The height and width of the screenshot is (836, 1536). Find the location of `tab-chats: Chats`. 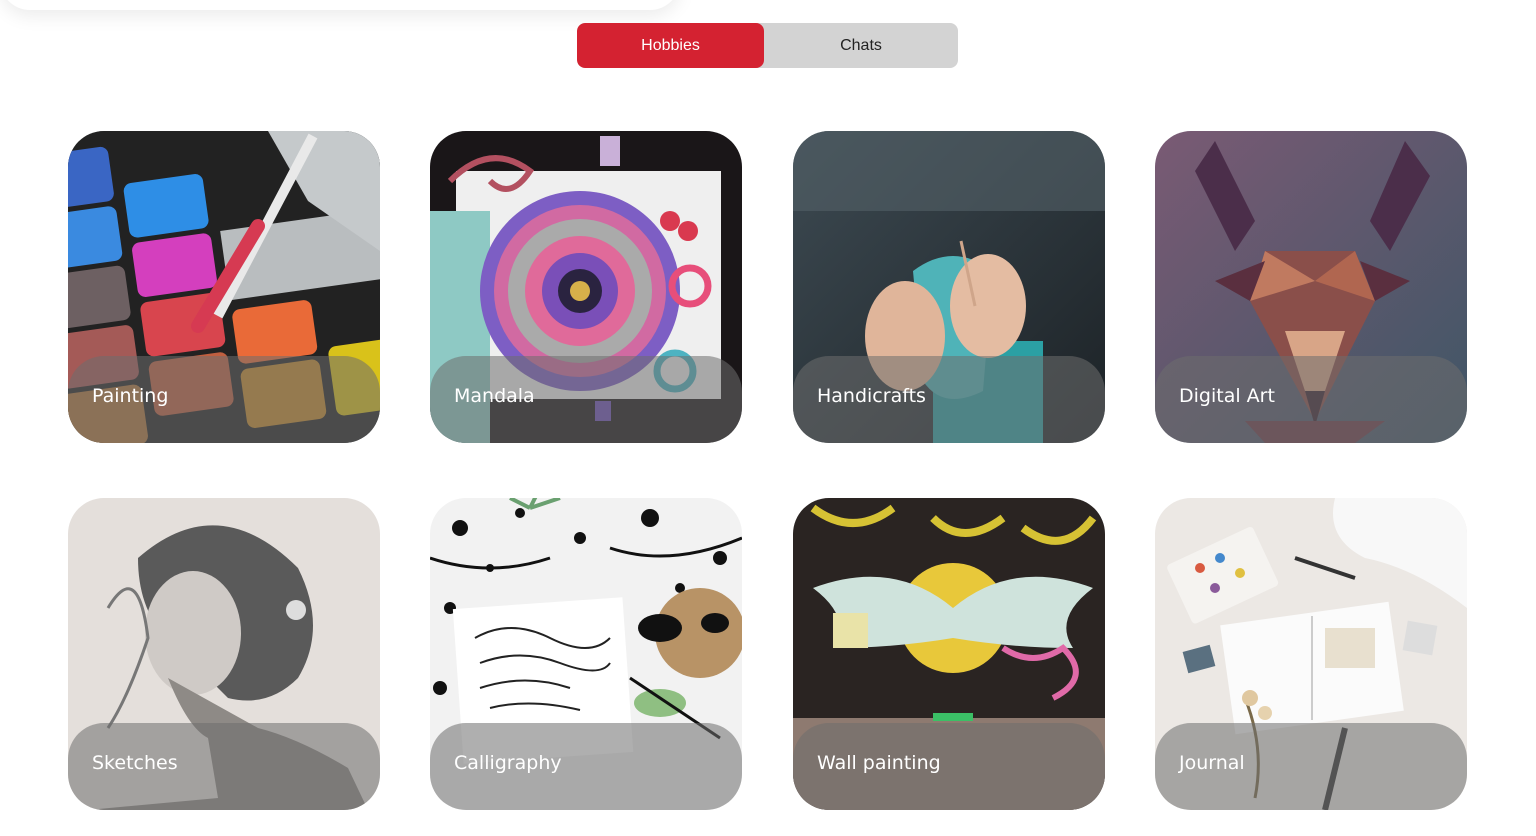

tab-chats: Chats is located at coordinates (861, 45).